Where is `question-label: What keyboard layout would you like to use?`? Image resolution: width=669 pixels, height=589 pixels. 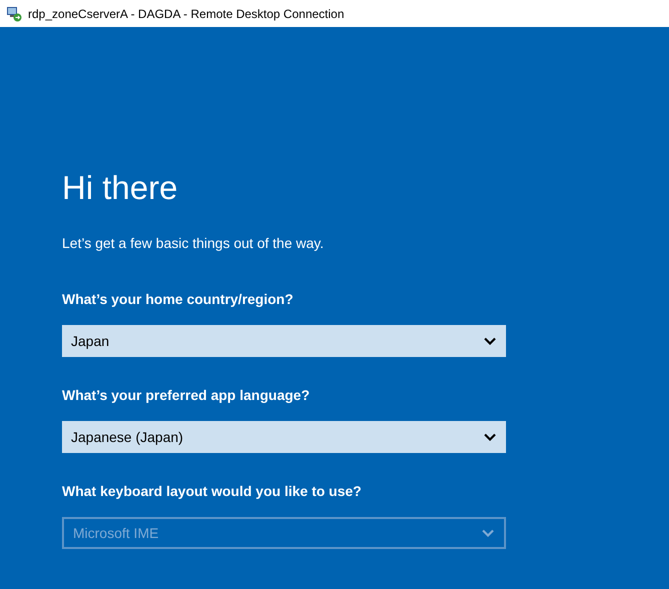 question-label: What keyboard layout would you like to use? is located at coordinates (212, 491).